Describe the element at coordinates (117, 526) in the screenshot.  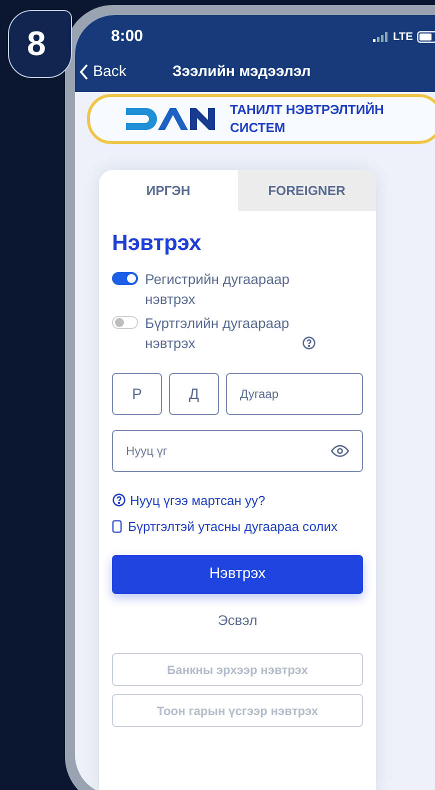
I see `phone-icon` at that location.